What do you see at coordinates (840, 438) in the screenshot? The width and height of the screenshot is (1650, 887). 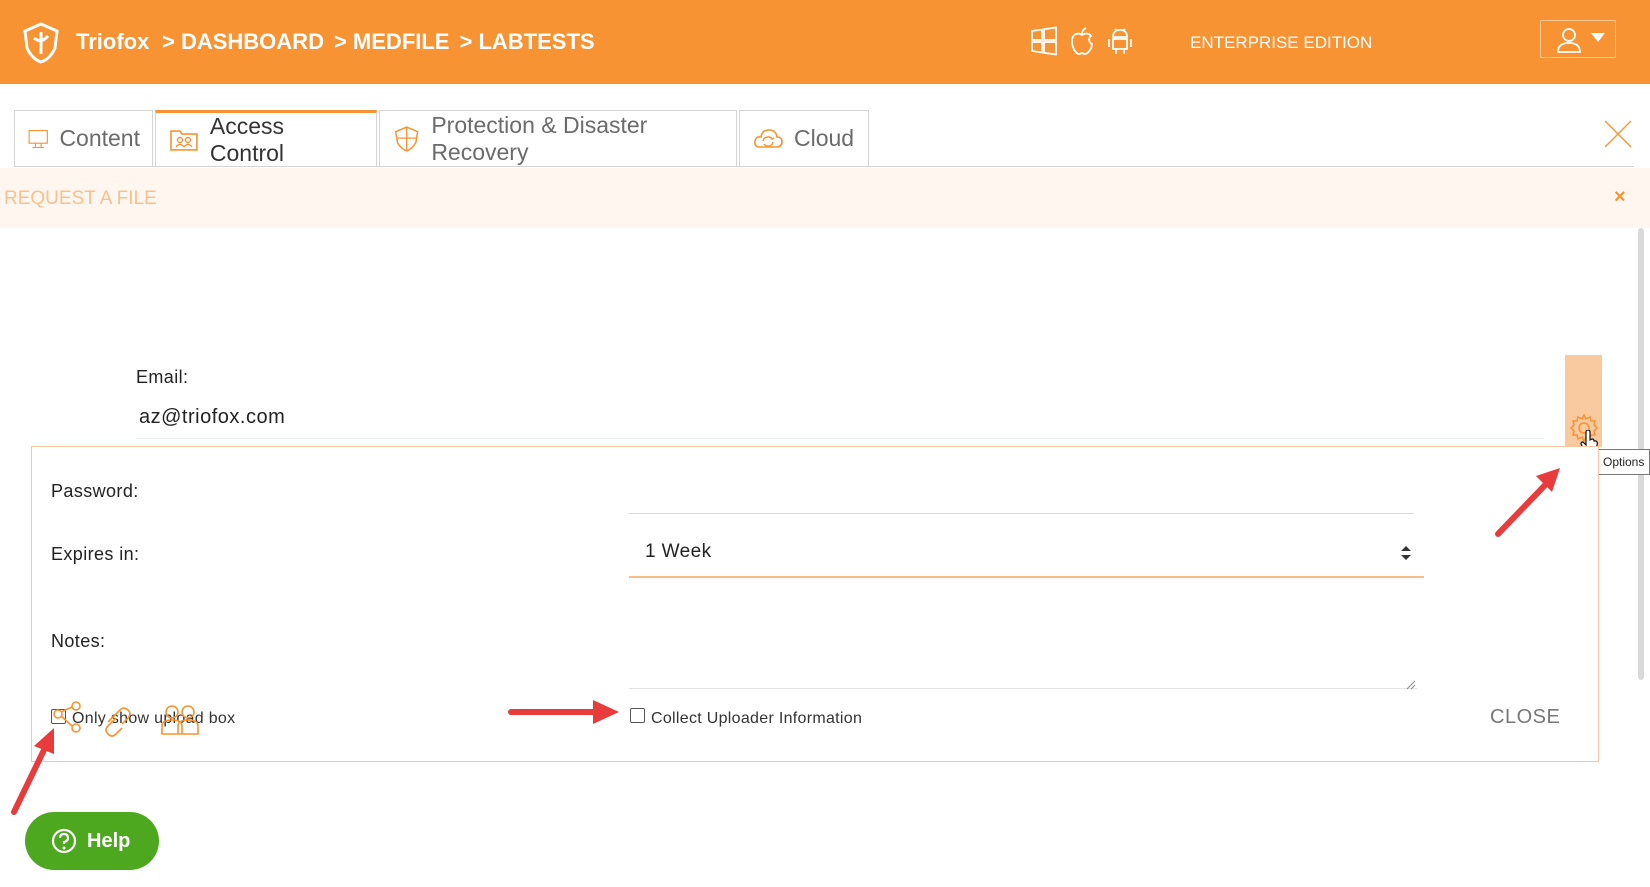 I see `email-underline` at bounding box center [840, 438].